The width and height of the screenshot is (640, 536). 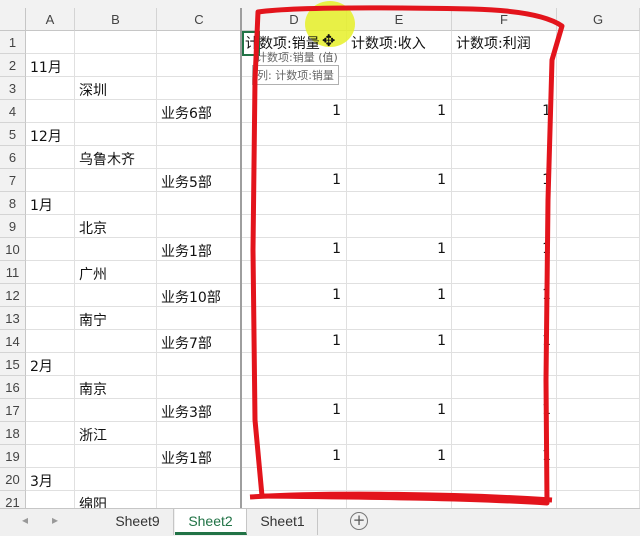 I want to click on scroll-right-icon: ▸, so click(x=55, y=520).